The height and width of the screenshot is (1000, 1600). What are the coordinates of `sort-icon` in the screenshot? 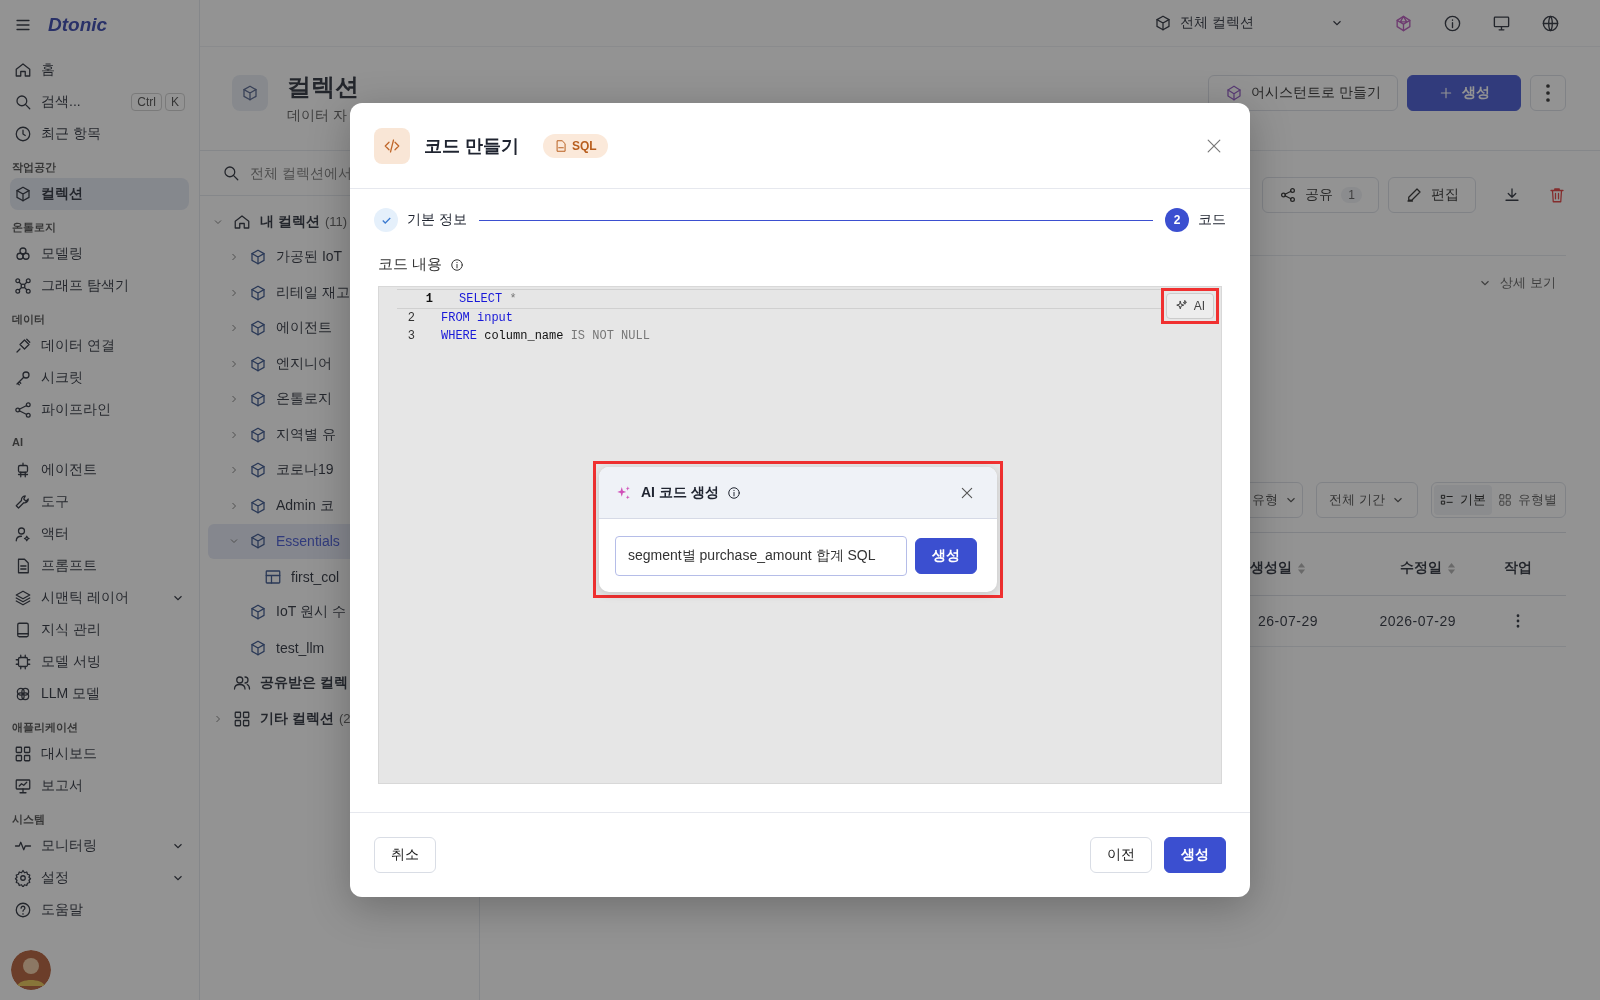 It's located at (1301, 568).